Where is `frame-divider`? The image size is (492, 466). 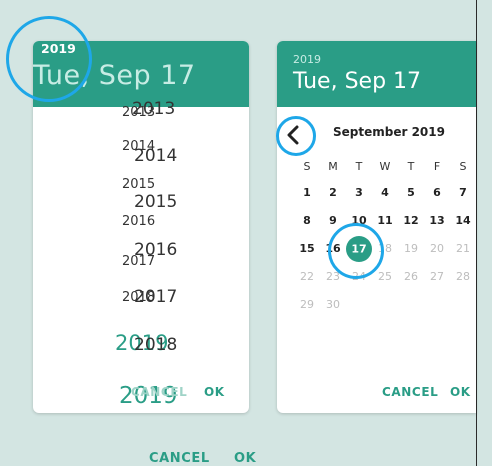 frame-divider is located at coordinates (476, 233).